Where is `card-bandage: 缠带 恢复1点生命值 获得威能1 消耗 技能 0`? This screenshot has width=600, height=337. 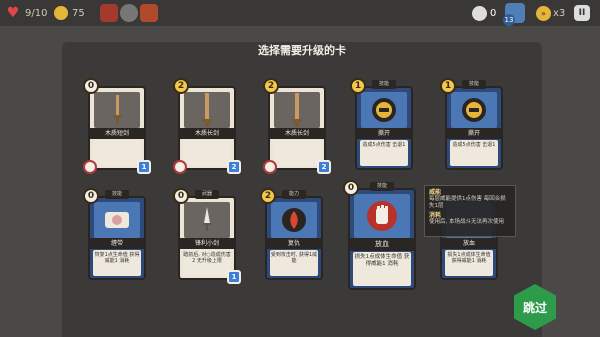
card-bandage: 缠带 恢复1点生命值 获得威能1 消耗 技能 0 is located at coordinates (114, 234).